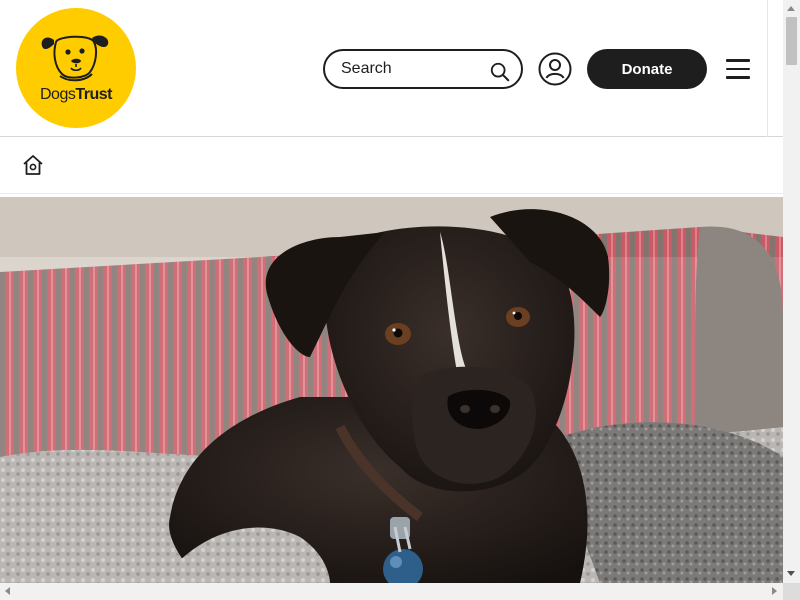 This screenshot has height=600, width=800. Describe the element at coordinates (647, 69) in the screenshot. I see `donate-button: Donate` at that location.